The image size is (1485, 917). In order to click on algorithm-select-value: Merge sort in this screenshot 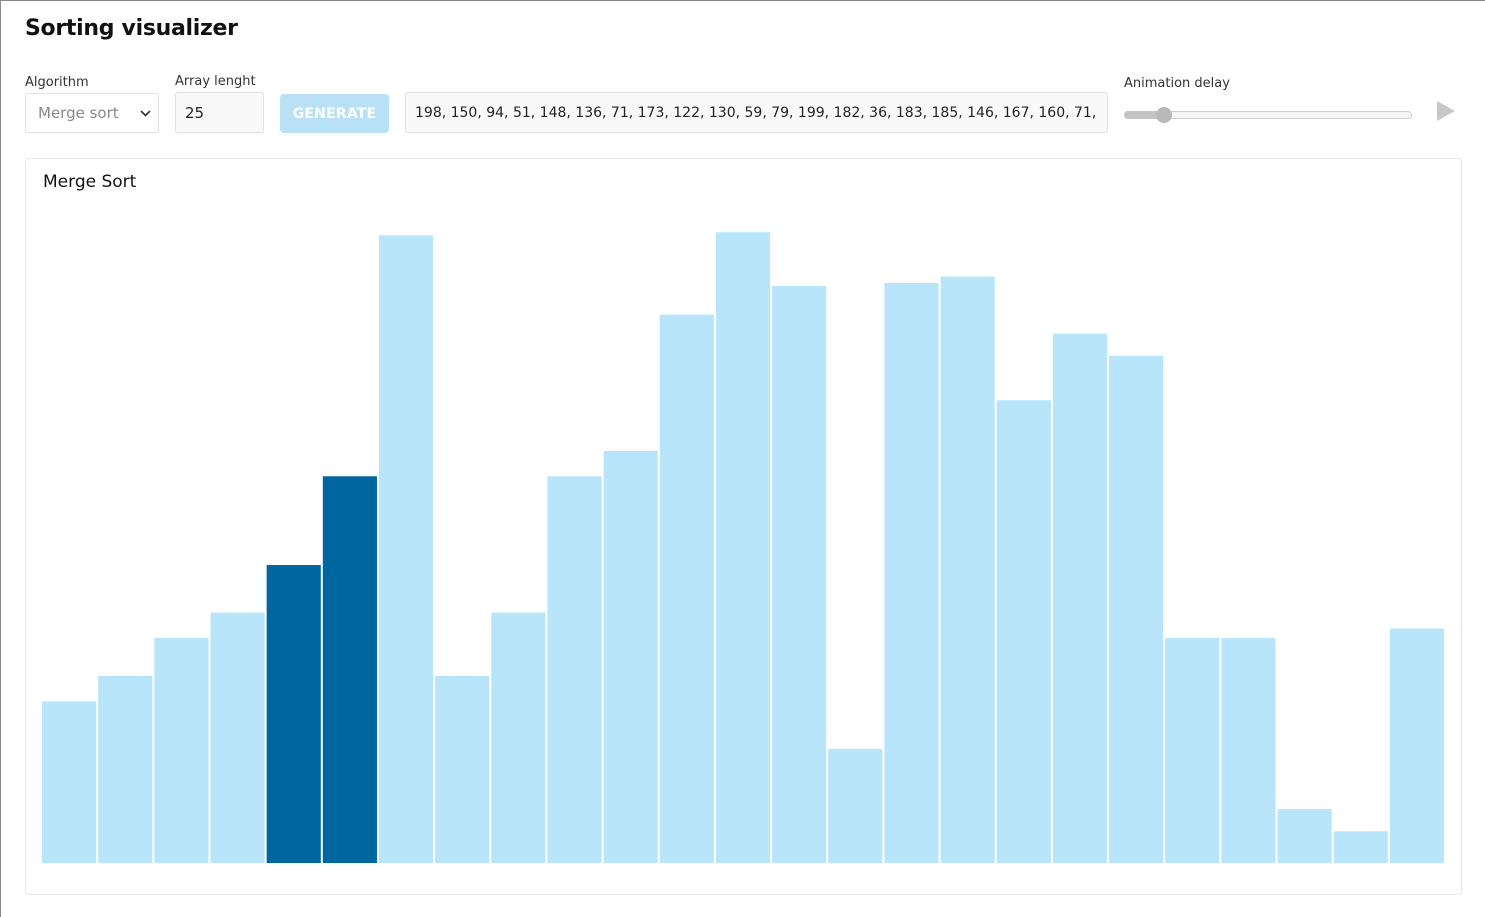, I will do `click(78, 113)`.